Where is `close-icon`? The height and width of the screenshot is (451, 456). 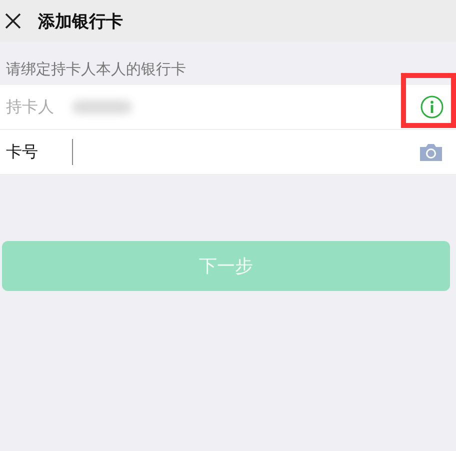
close-icon is located at coordinates (13, 21).